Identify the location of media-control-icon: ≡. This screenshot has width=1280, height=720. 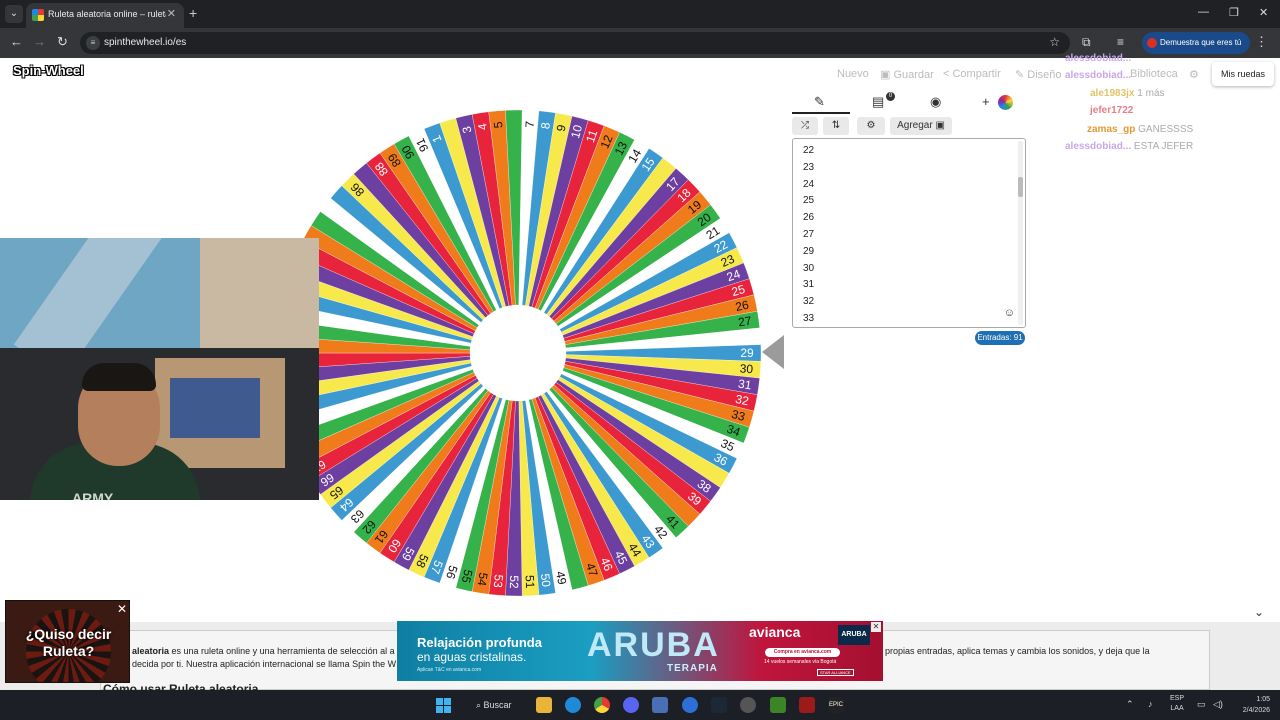
(1120, 42).